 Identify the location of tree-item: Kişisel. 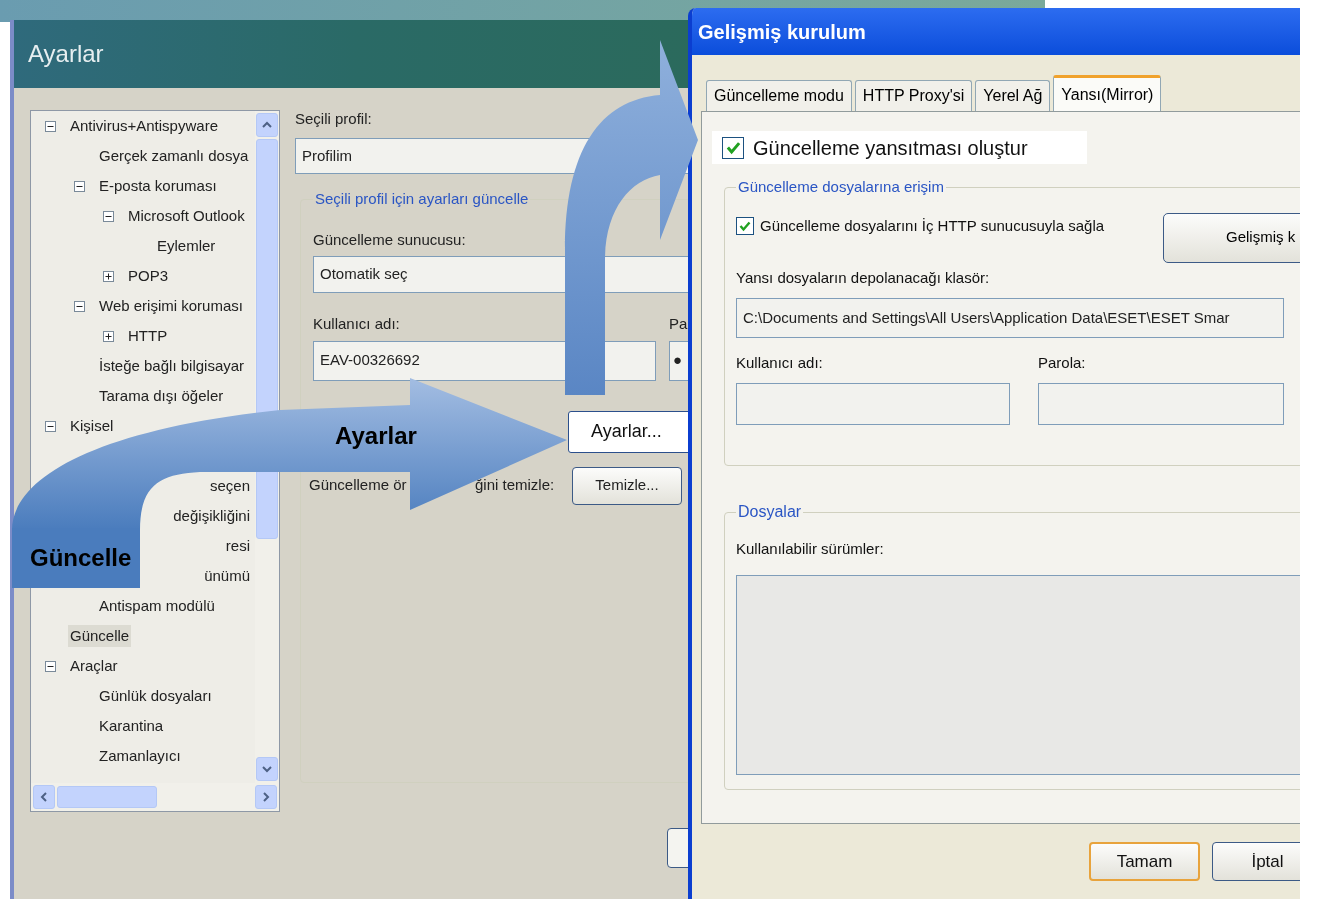
(92, 426).